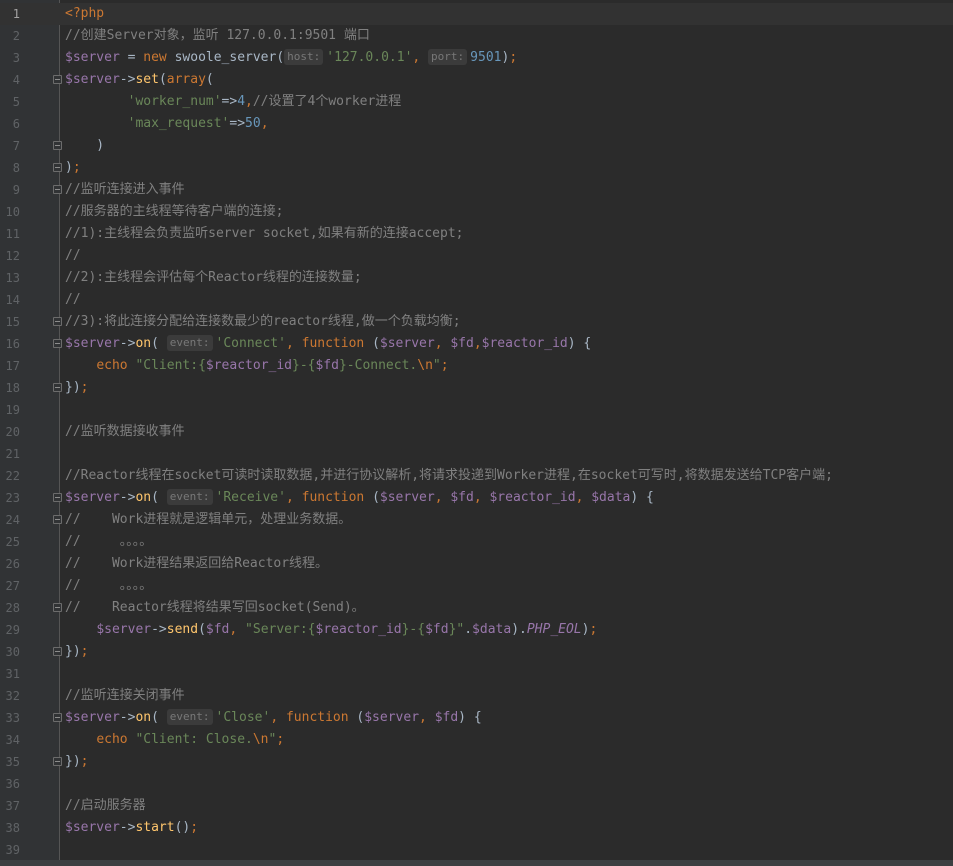 This screenshot has height=866, width=953. What do you see at coordinates (84, 14) in the screenshot?
I see `code-text: <?php` at bounding box center [84, 14].